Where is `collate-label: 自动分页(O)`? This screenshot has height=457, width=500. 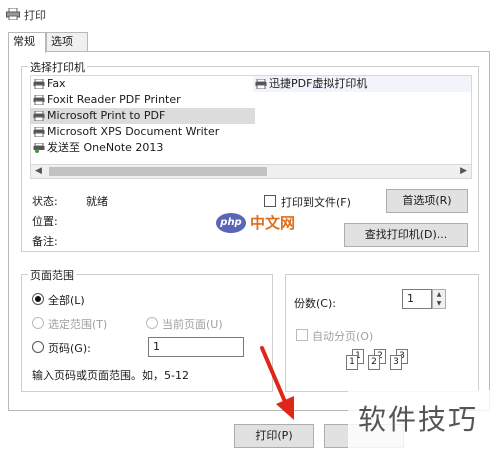
collate-label: 自动分页(O) is located at coordinates (343, 336).